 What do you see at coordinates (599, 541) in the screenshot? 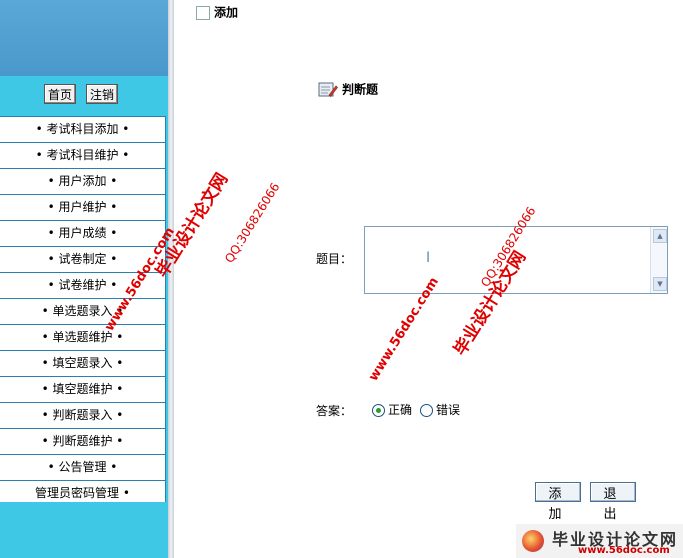
I see `watermark-footer-logo: 毕业设计论文网 www.56doc.com` at bounding box center [599, 541].